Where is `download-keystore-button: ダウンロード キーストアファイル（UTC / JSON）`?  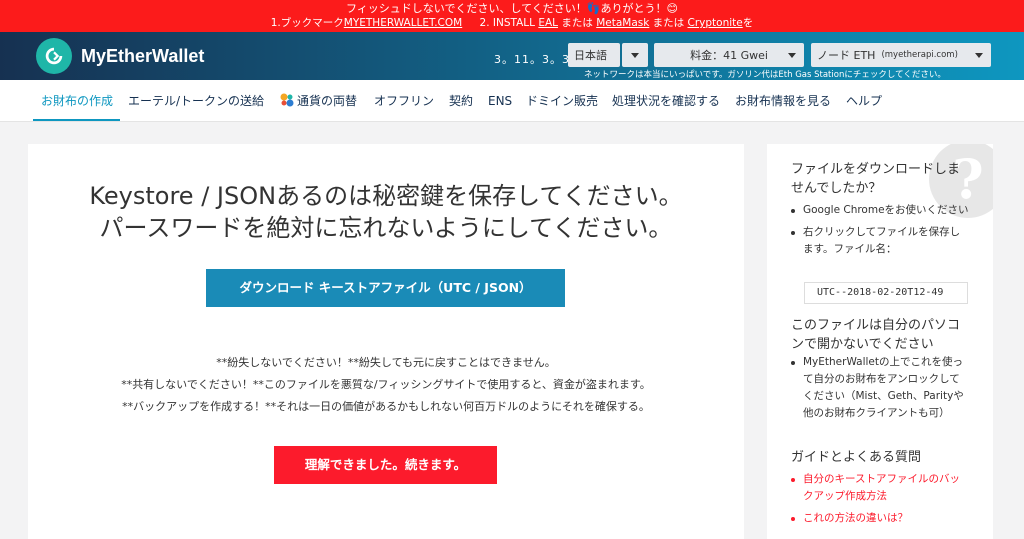
download-keystore-button: ダウンロード キーストアファイル（UTC / JSON） is located at coordinates (385, 288).